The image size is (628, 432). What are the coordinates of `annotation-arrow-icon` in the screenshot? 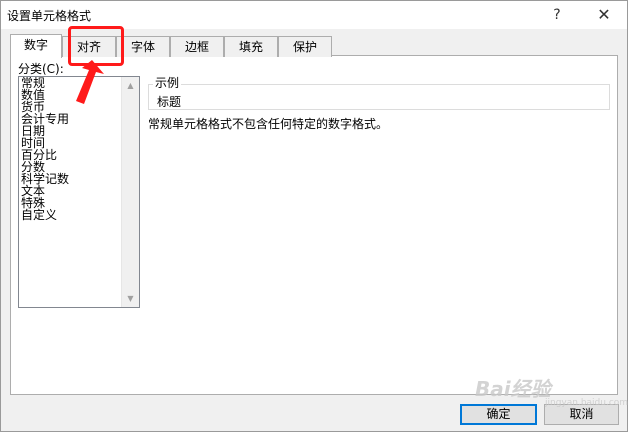 It's located at (90, 82).